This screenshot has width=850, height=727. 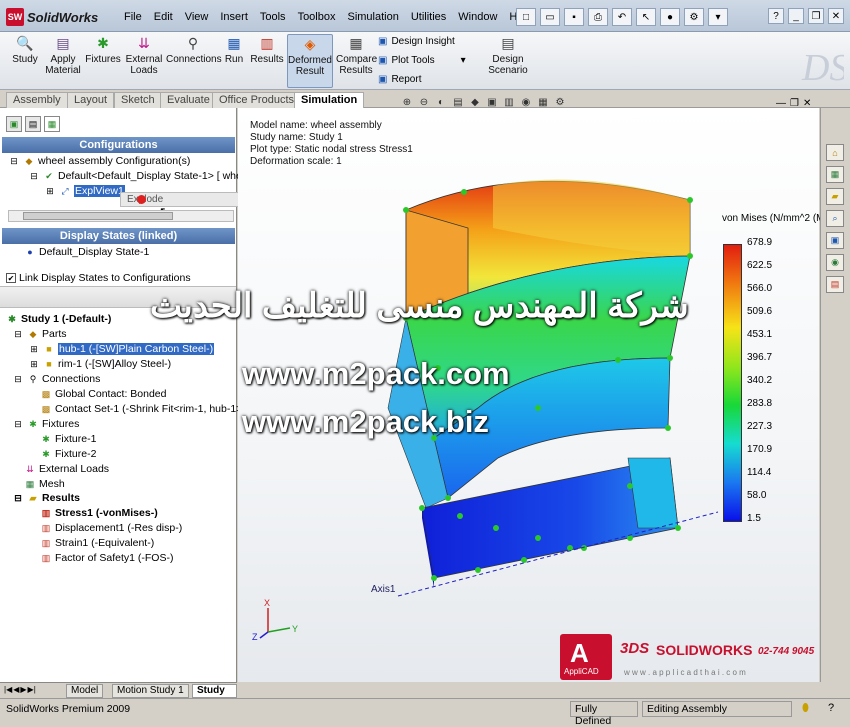 What do you see at coordinates (310, 61) in the screenshot?
I see `deformed-result-button: ◈ Deformed Result` at bounding box center [310, 61].